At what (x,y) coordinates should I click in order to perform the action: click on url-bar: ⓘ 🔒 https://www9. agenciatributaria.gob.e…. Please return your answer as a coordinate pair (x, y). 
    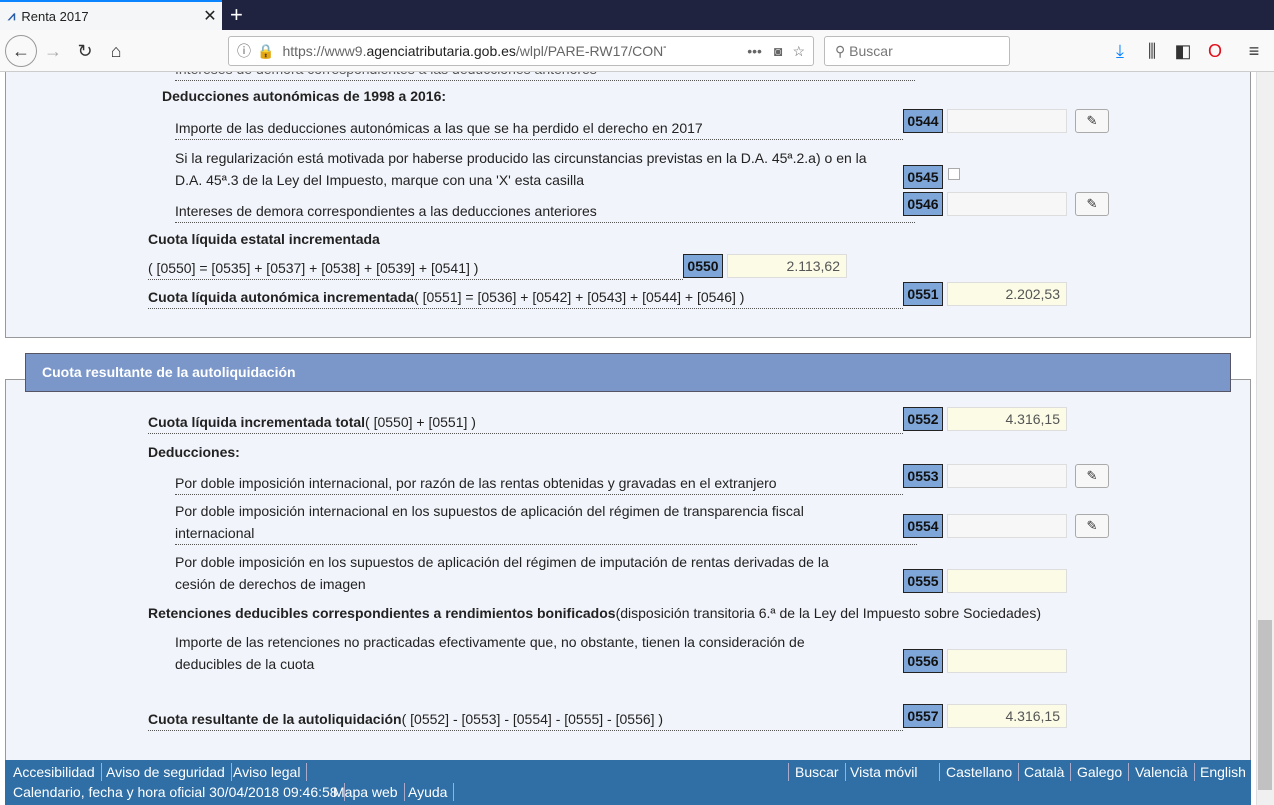
    Looking at the image, I should click on (521, 51).